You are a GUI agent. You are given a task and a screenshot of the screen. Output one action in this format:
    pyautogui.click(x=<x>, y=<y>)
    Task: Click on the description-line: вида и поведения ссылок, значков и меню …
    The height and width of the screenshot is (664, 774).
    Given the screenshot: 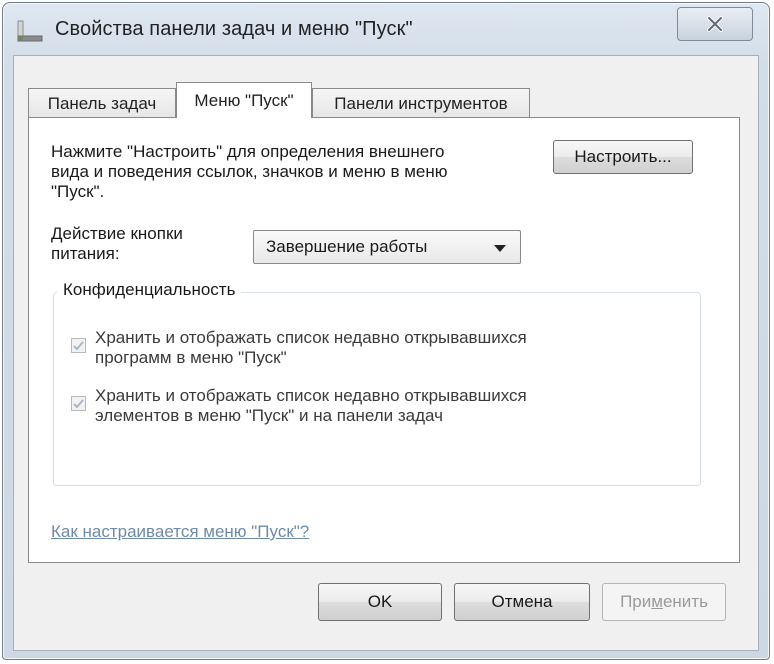 What is the action you would take?
    pyautogui.click(x=249, y=171)
    